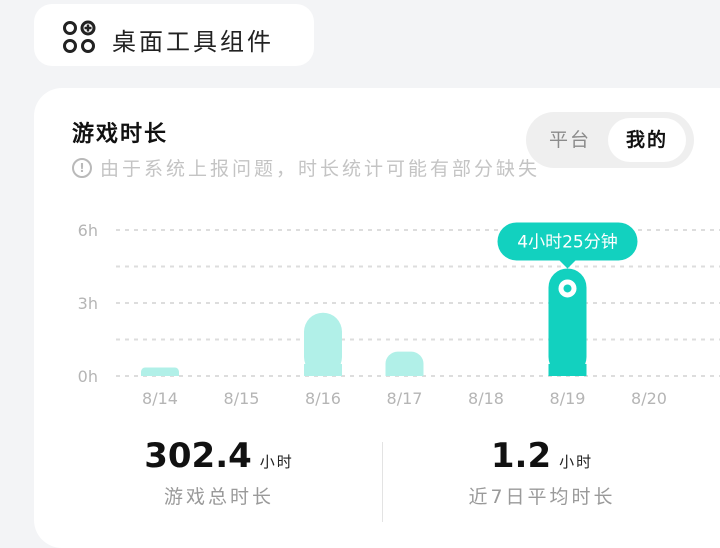 Image resolution: width=720 pixels, height=548 pixels. What do you see at coordinates (576, 462) in the screenshot?
I see `avg-unit: 小时` at bounding box center [576, 462].